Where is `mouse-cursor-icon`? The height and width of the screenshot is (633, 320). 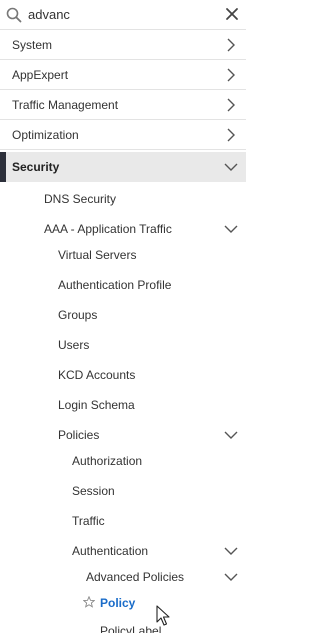
mouse-cursor-icon is located at coordinates (163, 615).